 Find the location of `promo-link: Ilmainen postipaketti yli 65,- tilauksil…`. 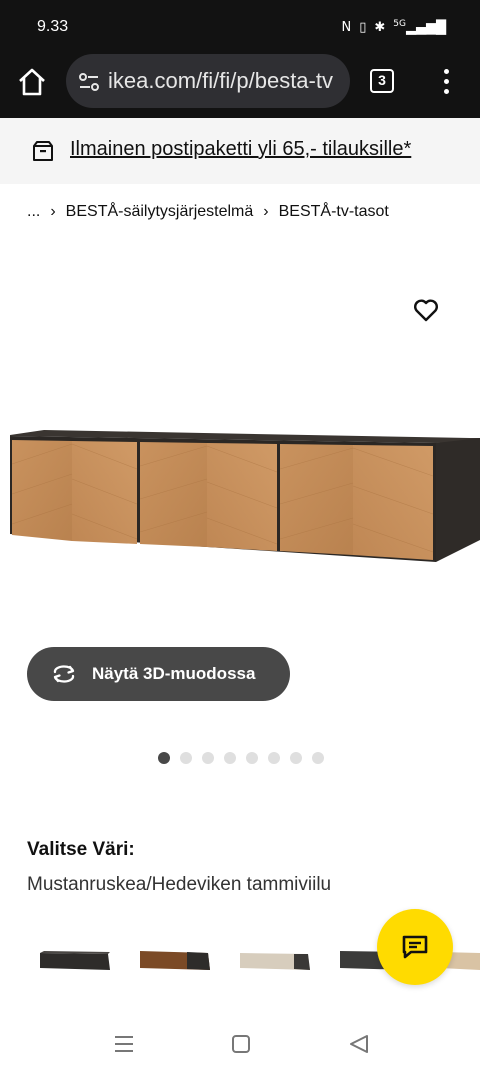

promo-link: Ilmainen postipaketti yli 65,- tilauksil… is located at coordinates (240, 149).